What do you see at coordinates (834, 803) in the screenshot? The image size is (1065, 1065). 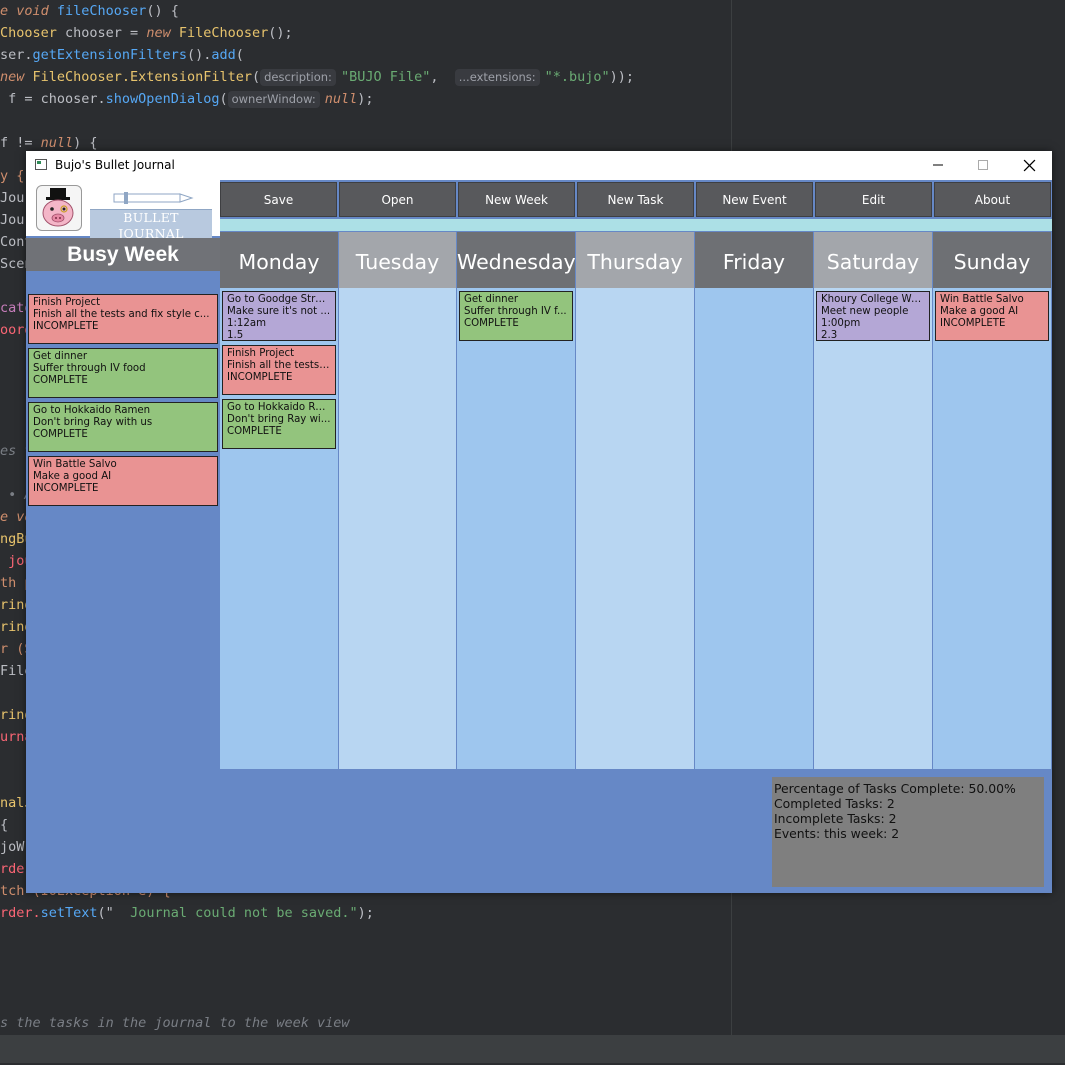 I see `stat-completed-tasks: Completed Tasks: 2` at bounding box center [834, 803].